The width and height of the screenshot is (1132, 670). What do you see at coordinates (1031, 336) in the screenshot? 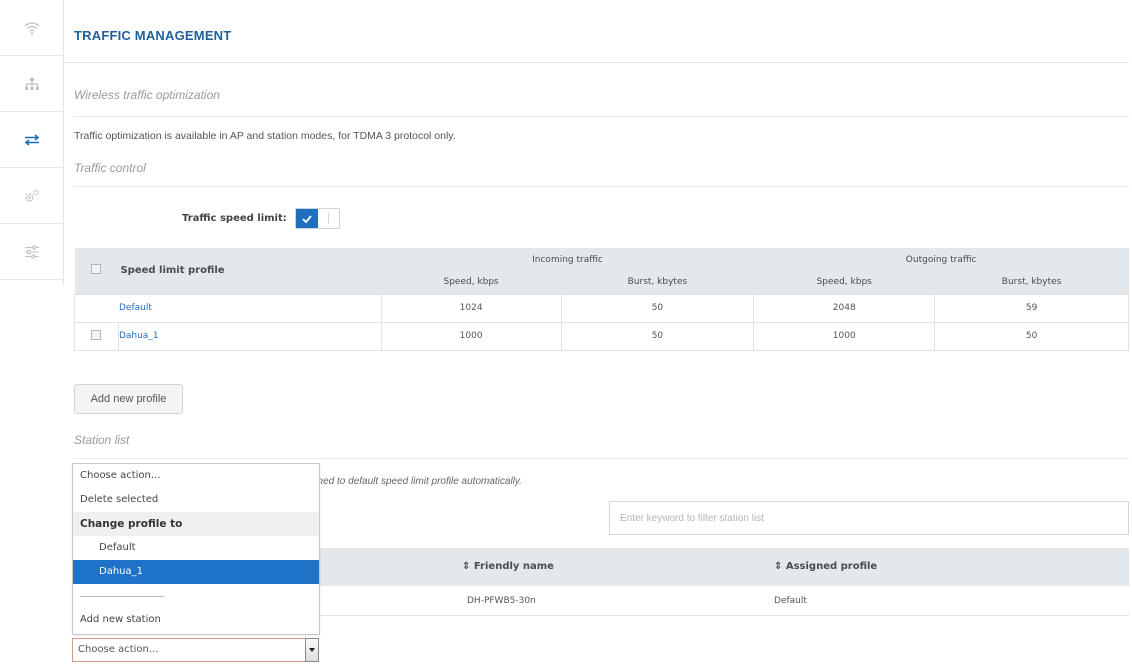
I see `outgoing-burst-cell: 50` at bounding box center [1031, 336].